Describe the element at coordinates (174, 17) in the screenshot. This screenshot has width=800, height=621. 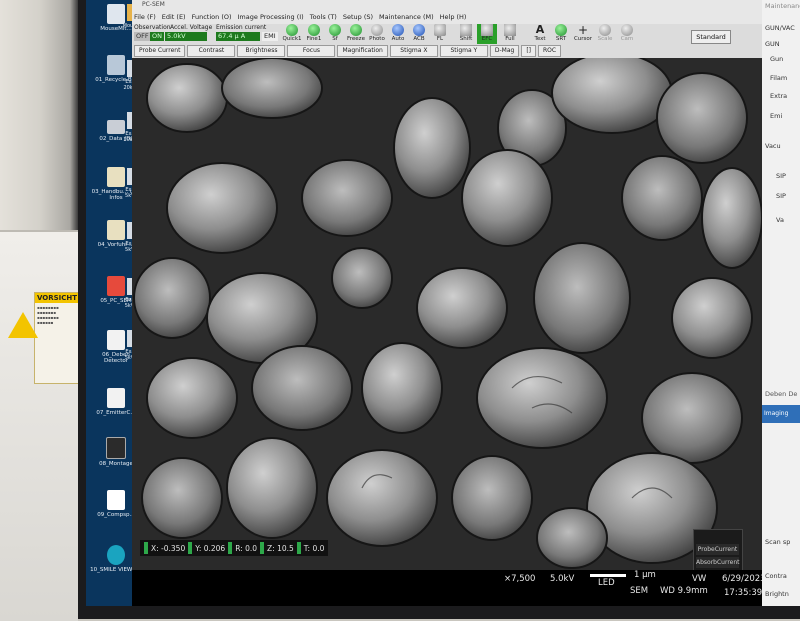
I see `menu-edit: Edit (E)` at that location.